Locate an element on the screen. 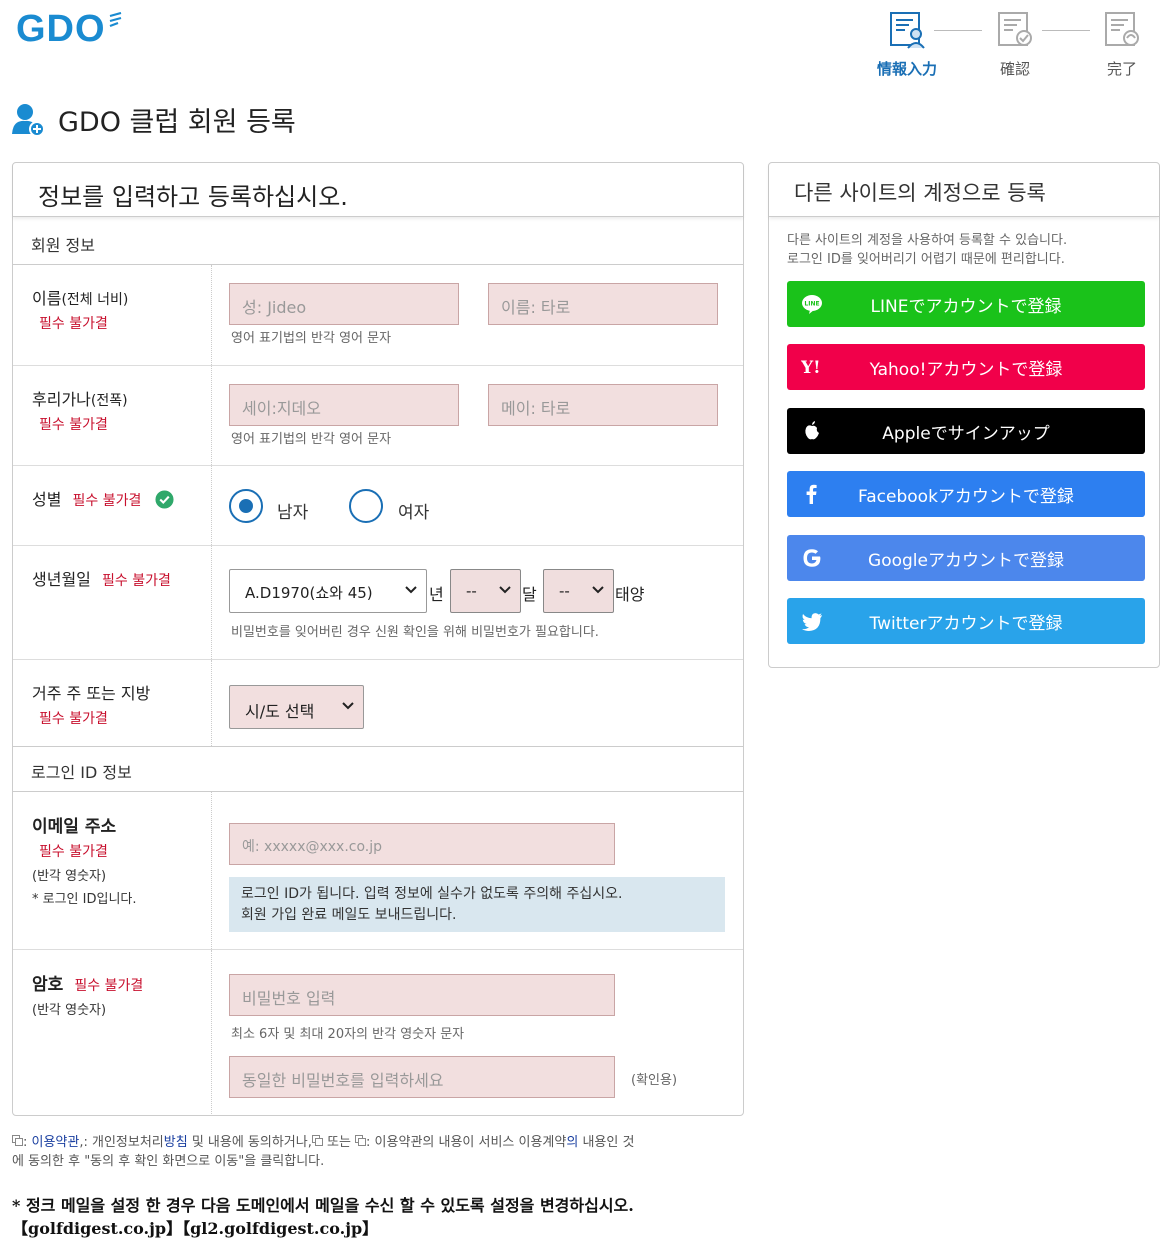  google-signup-label: Googleアカウントで登録 is located at coordinates (966, 560).